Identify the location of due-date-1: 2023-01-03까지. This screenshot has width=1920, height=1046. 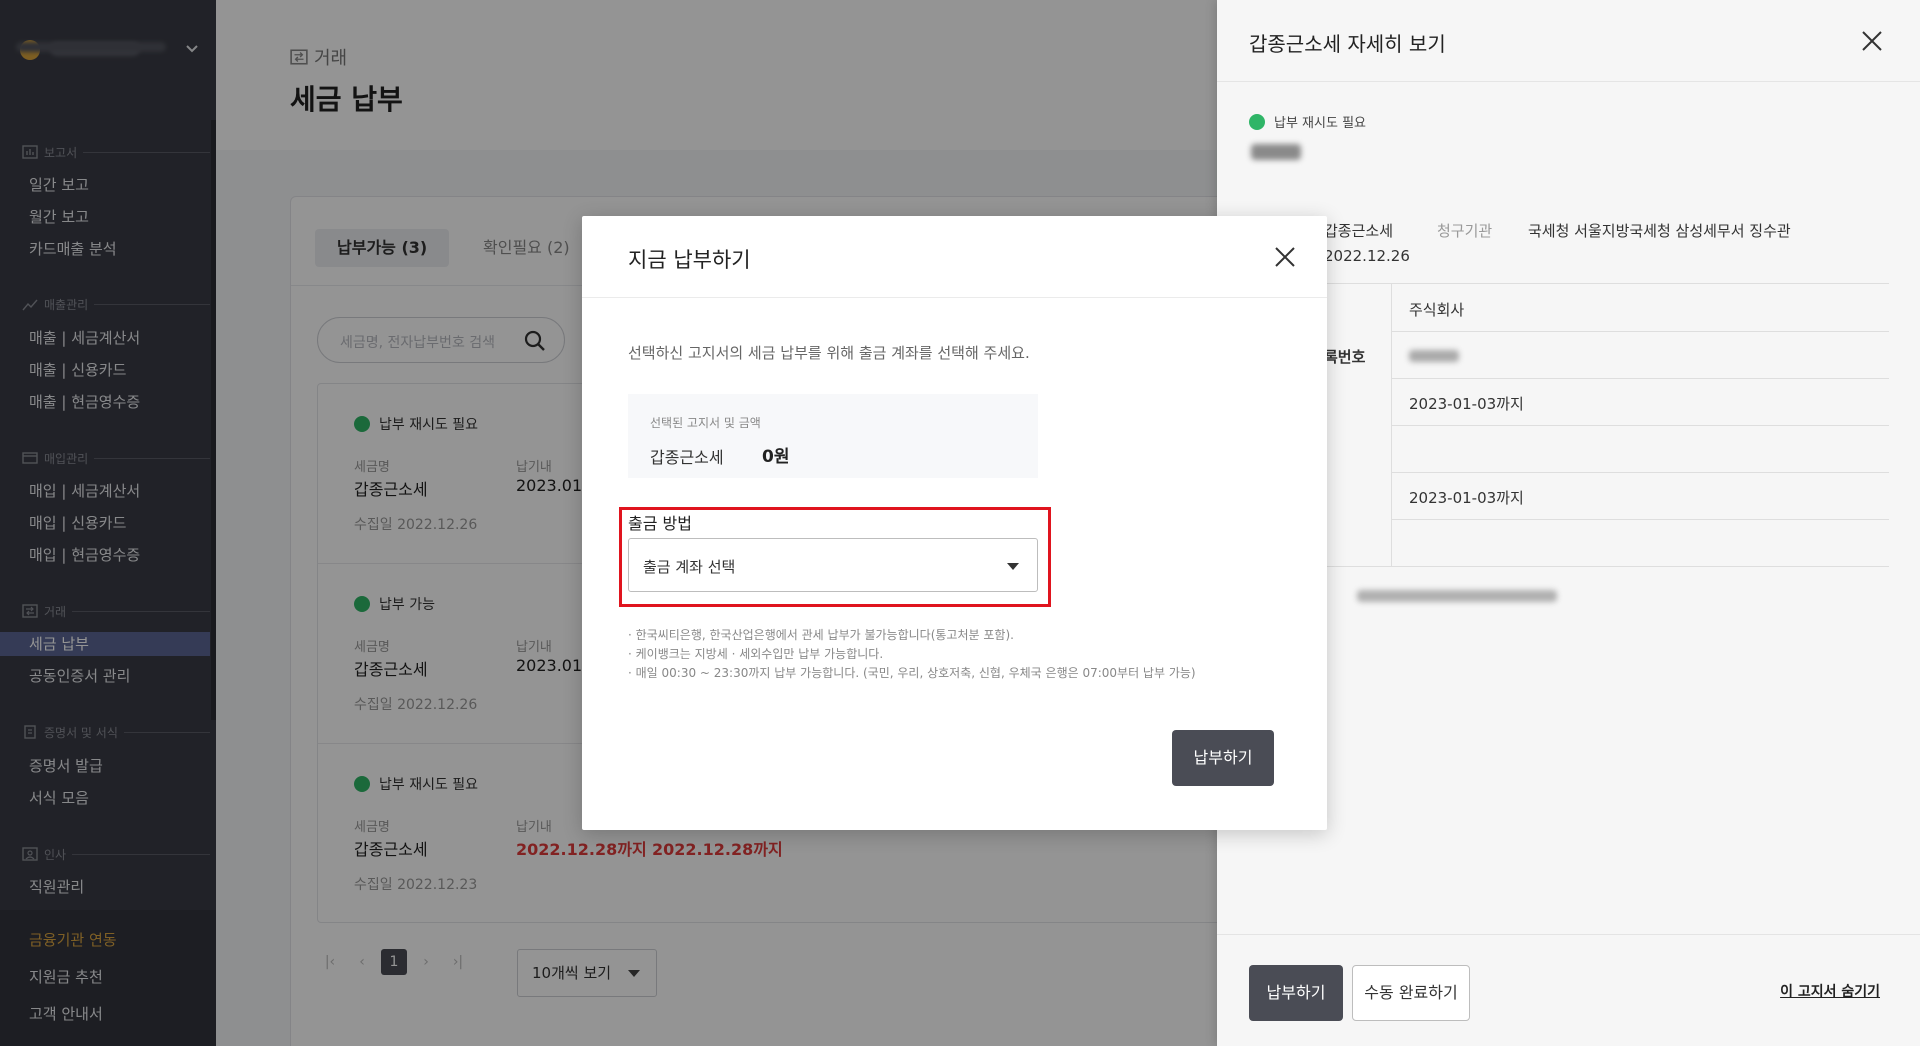
(1466, 404).